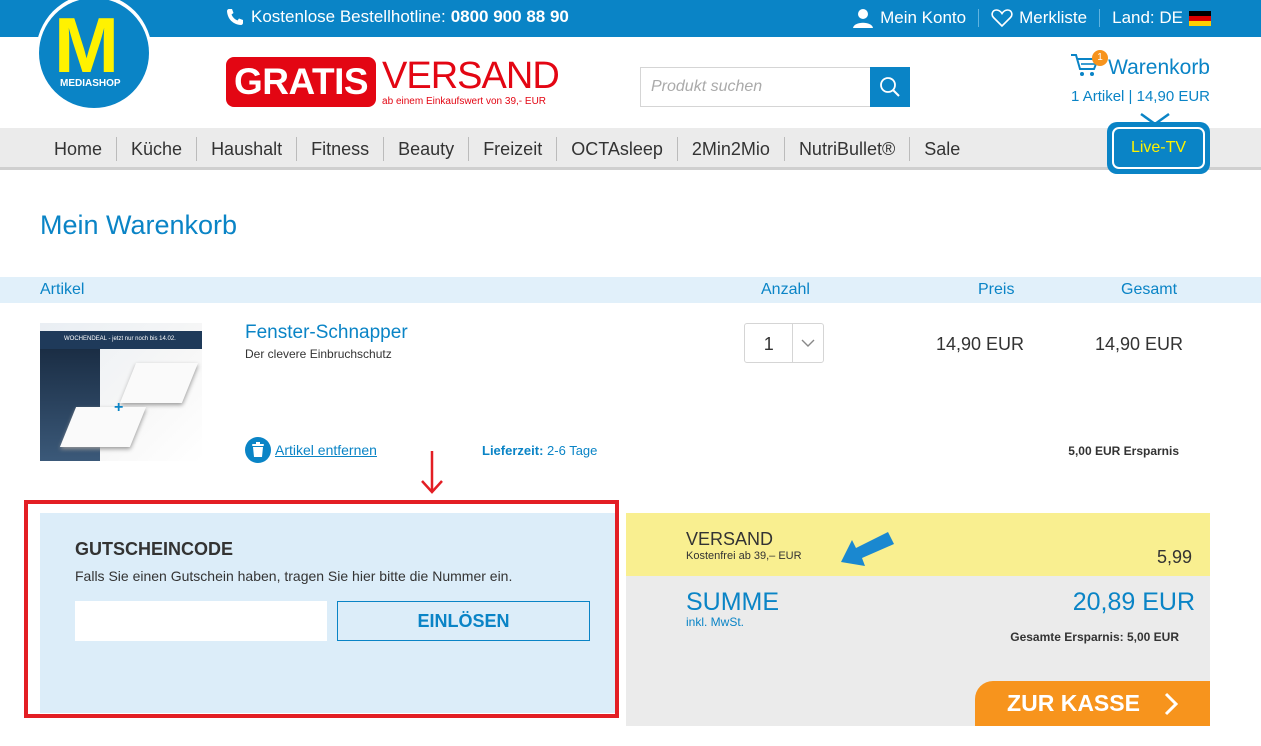 Image resolution: width=1261 pixels, height=746 pixels. Describe the element at coordinates (1149, 289) in the screenshot. I see `header-total: Gesamt` at that location.